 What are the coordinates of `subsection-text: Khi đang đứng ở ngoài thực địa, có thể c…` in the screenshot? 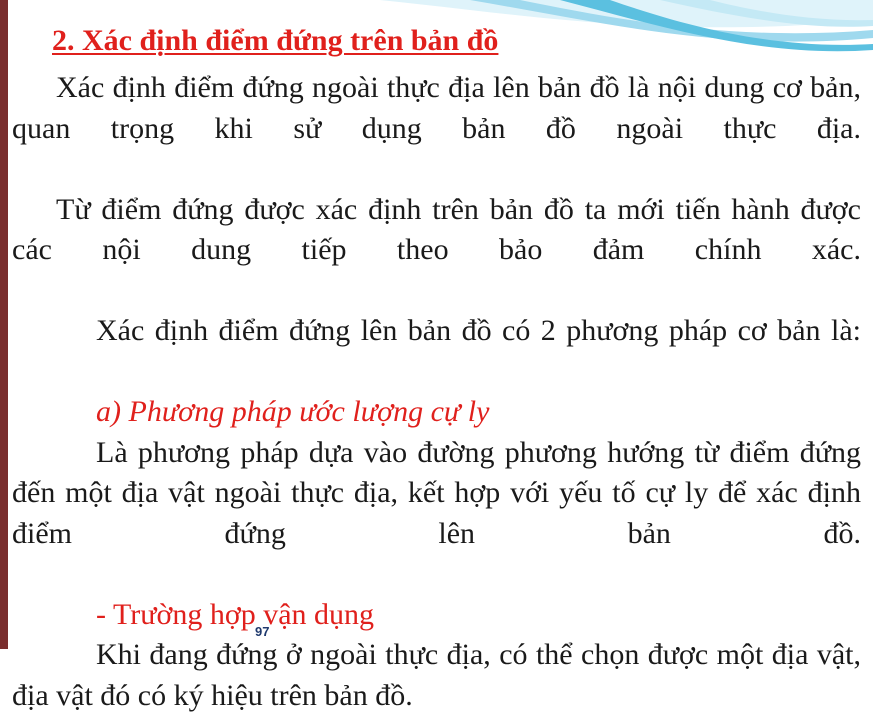 It's located at (436, 675).